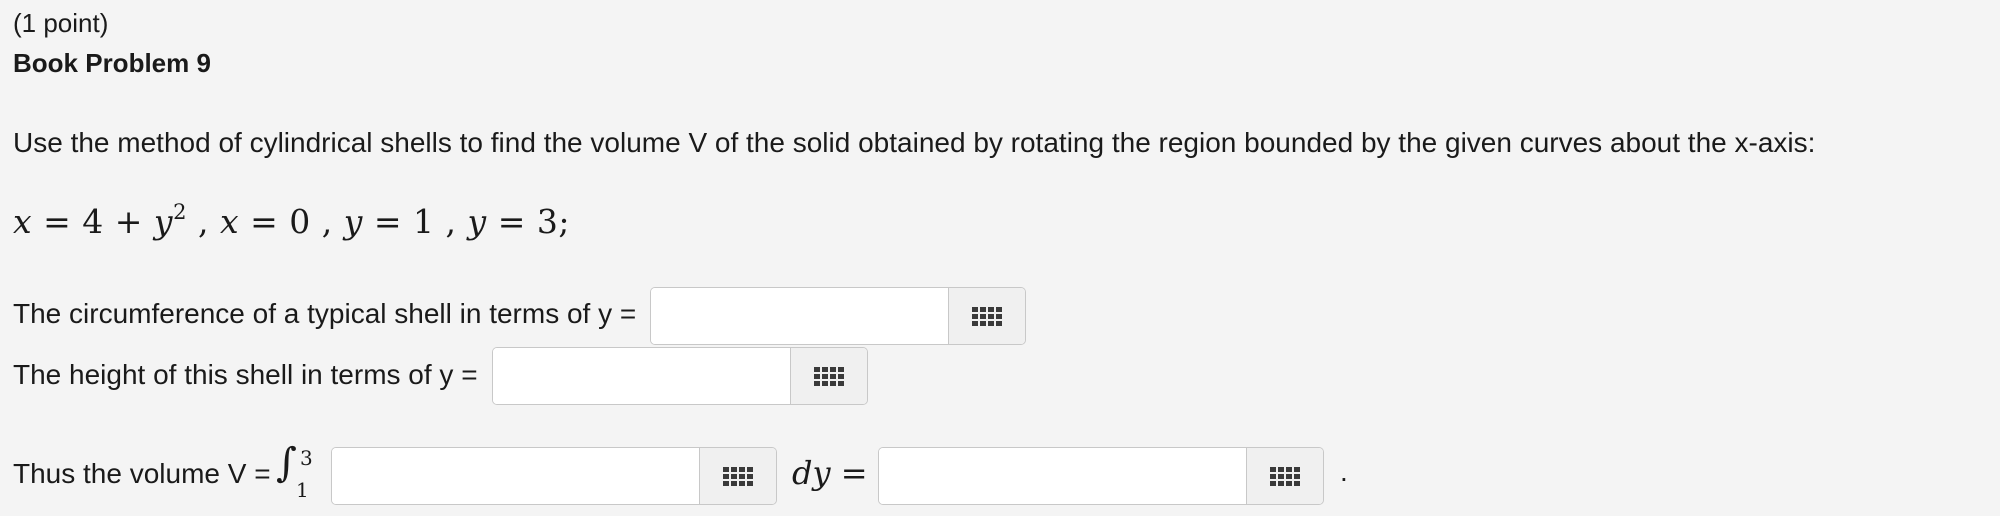  I want to click on eq-comma-2: ,, so click(327, 221).